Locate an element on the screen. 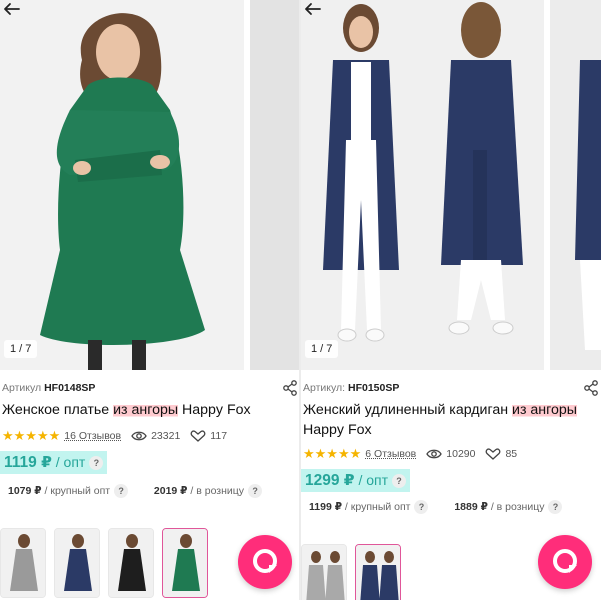 This screenshot has height=600, width=601. sku-value: HF0150SP is located at coordinates (373, 388).